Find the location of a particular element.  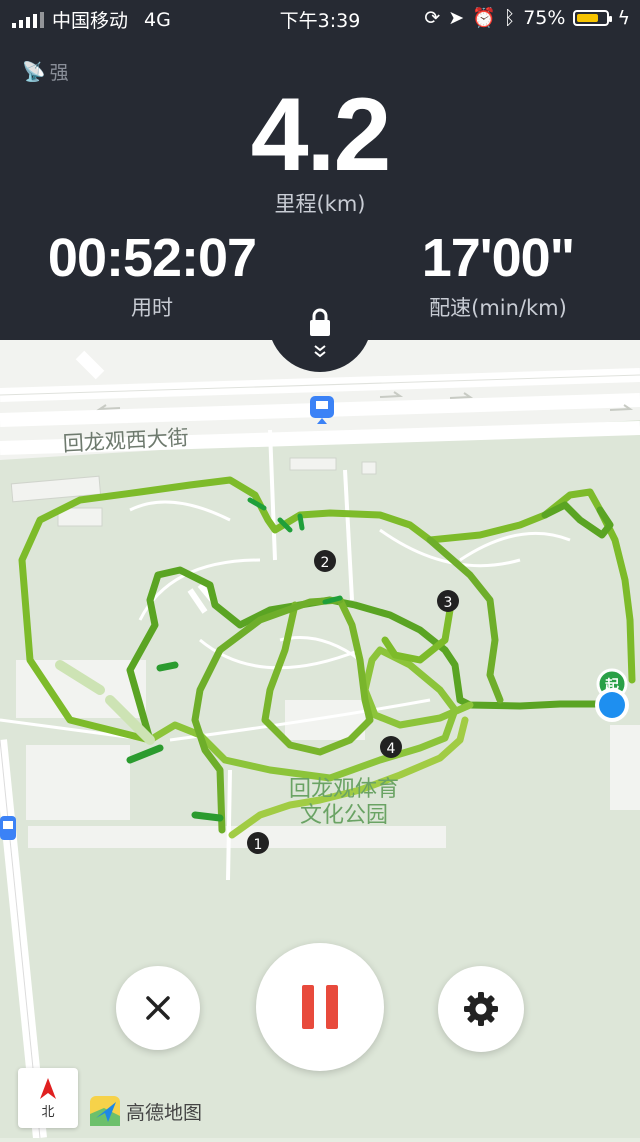

pause-button is located at coordinates (320, 1007).